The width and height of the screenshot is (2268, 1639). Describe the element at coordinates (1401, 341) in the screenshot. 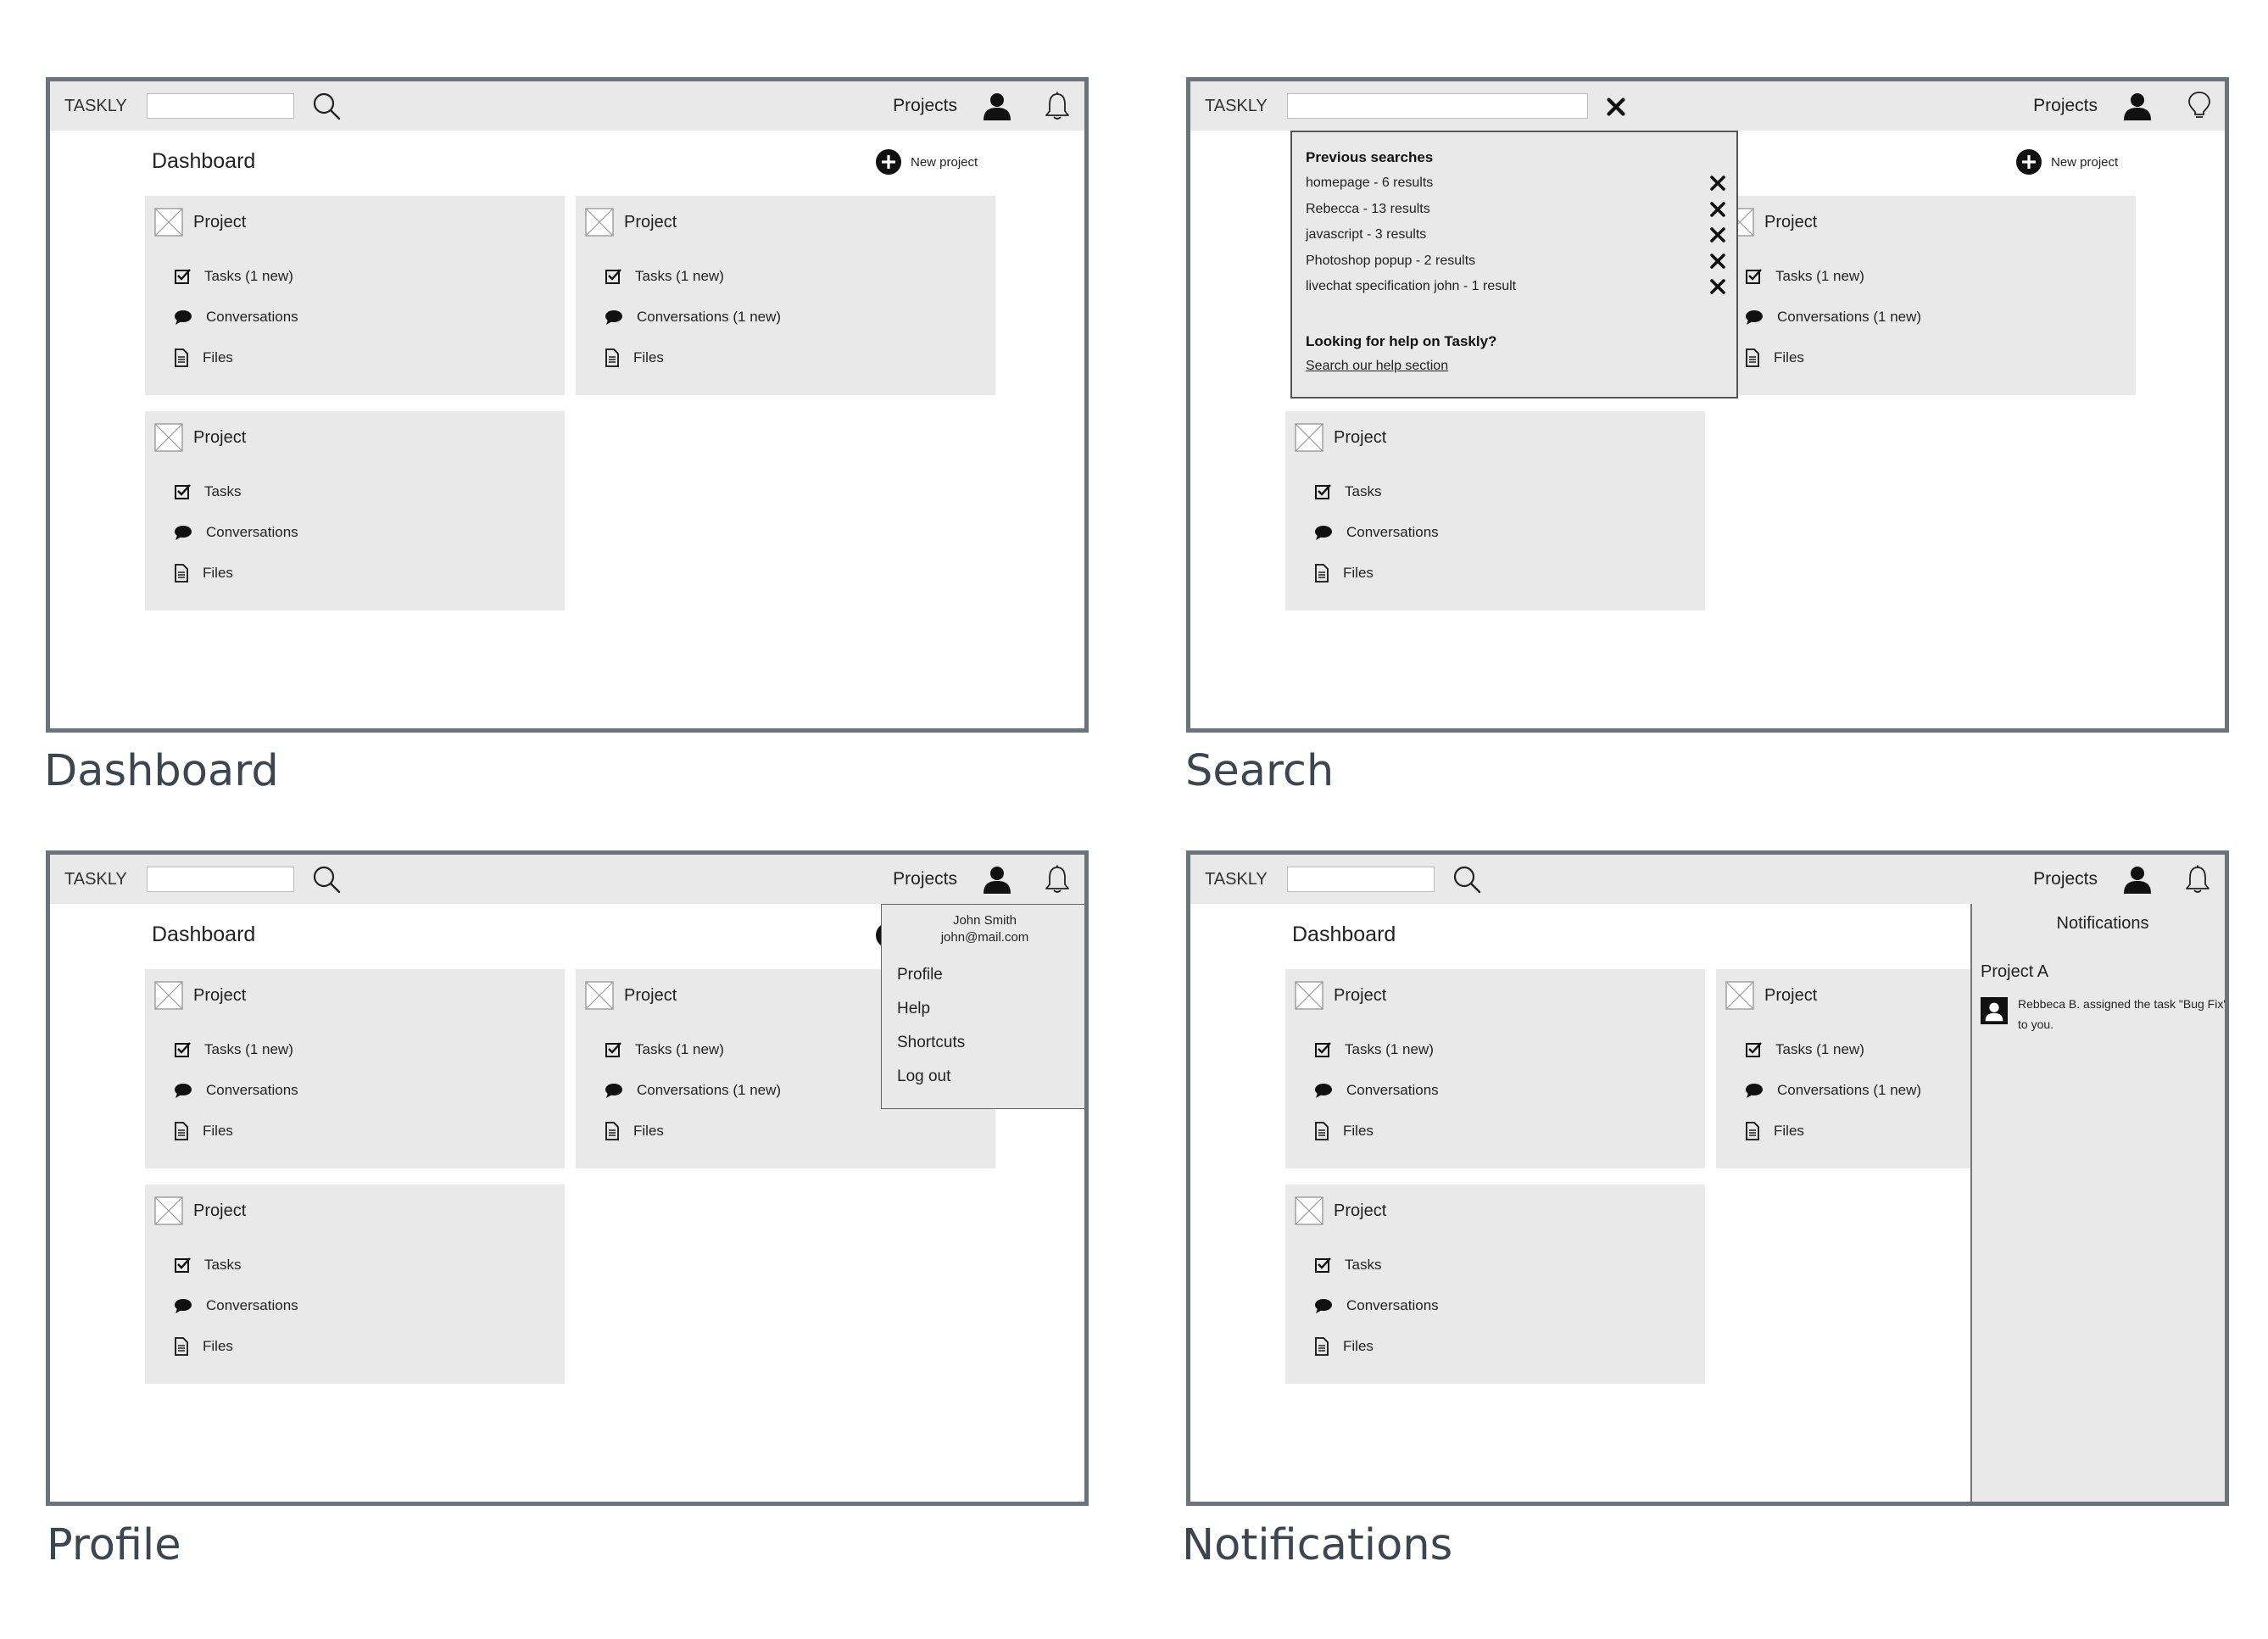

I see `help-heading: Looking for help on Taskly?` at that location.